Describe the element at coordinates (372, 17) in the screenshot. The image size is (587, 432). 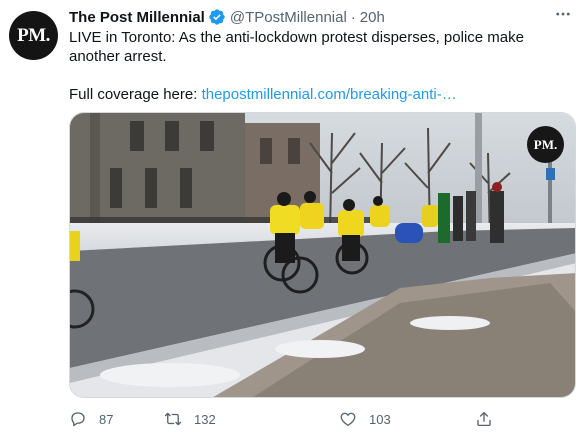
I see `timestamp: 20h` at that location.